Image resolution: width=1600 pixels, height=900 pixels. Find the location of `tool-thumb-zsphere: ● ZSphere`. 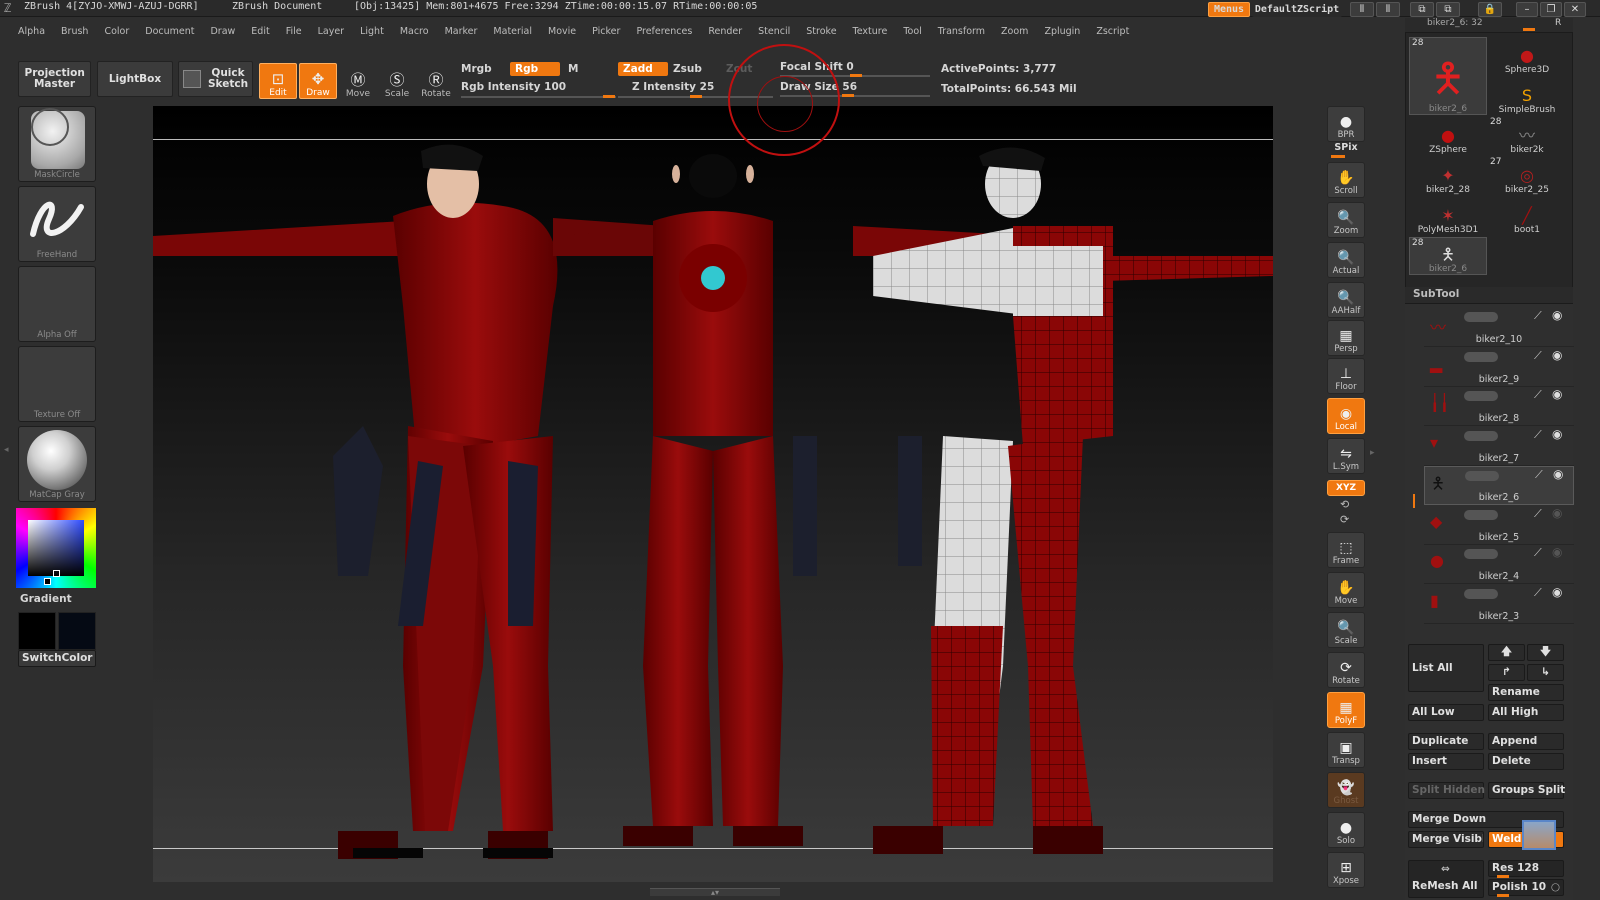

tool-thumb-zsphere: ● ZSphere is located at coordinates (1448, 136).